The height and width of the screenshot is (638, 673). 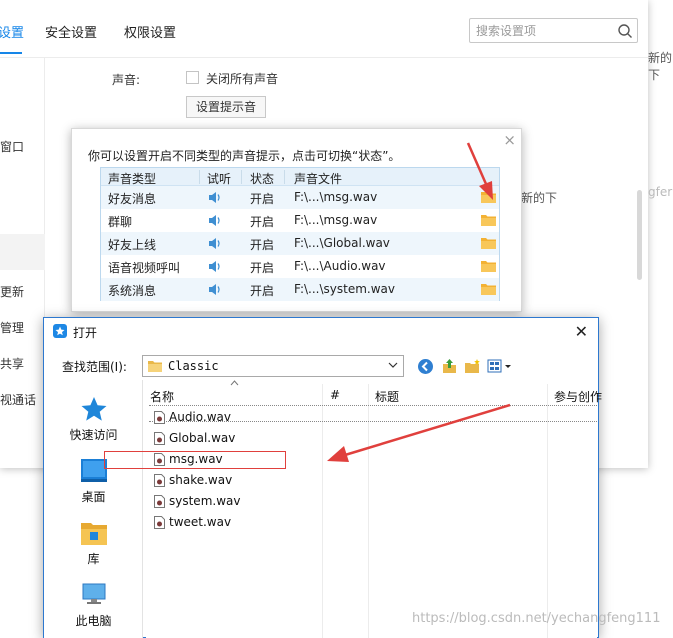 I want to click on tab-permission-settings: 权限设置, so click(x=150, y=31).